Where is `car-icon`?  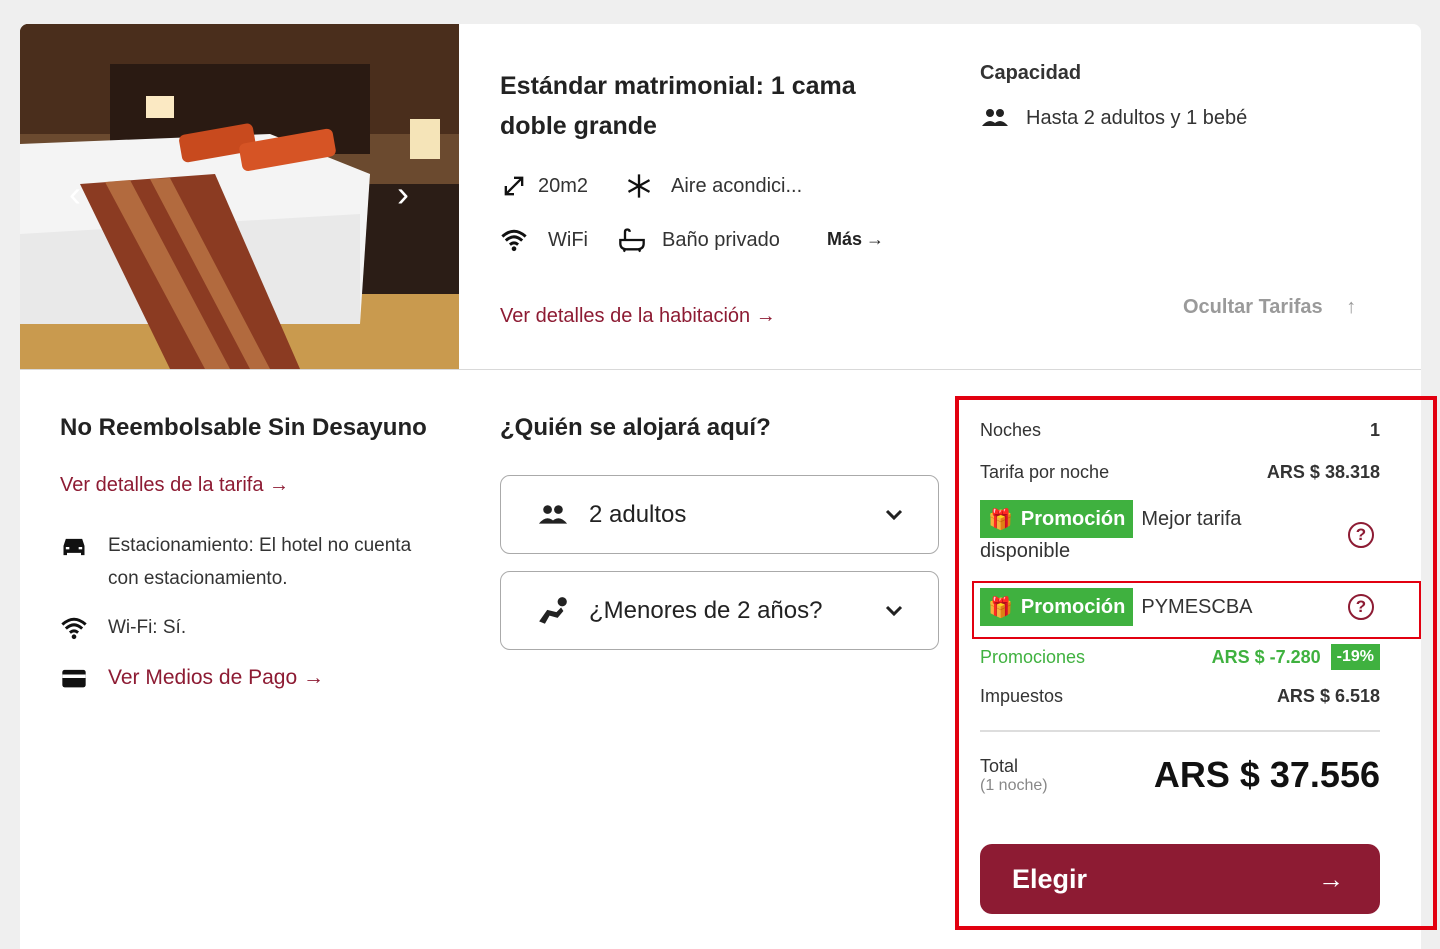
car-icon is located at coordinates (74, 547).